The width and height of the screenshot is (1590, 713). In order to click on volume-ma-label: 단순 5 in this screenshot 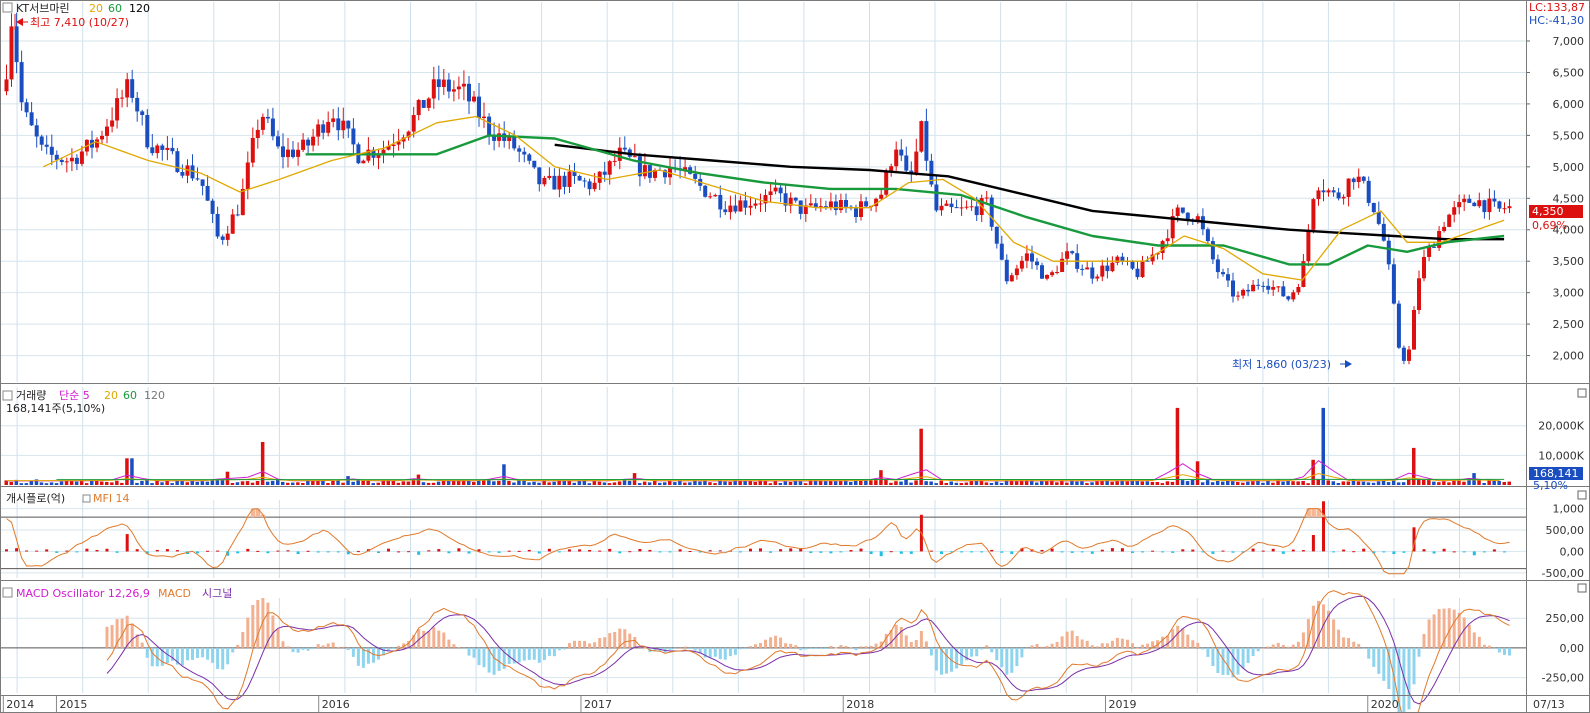, I will do `click(74, 395)`.